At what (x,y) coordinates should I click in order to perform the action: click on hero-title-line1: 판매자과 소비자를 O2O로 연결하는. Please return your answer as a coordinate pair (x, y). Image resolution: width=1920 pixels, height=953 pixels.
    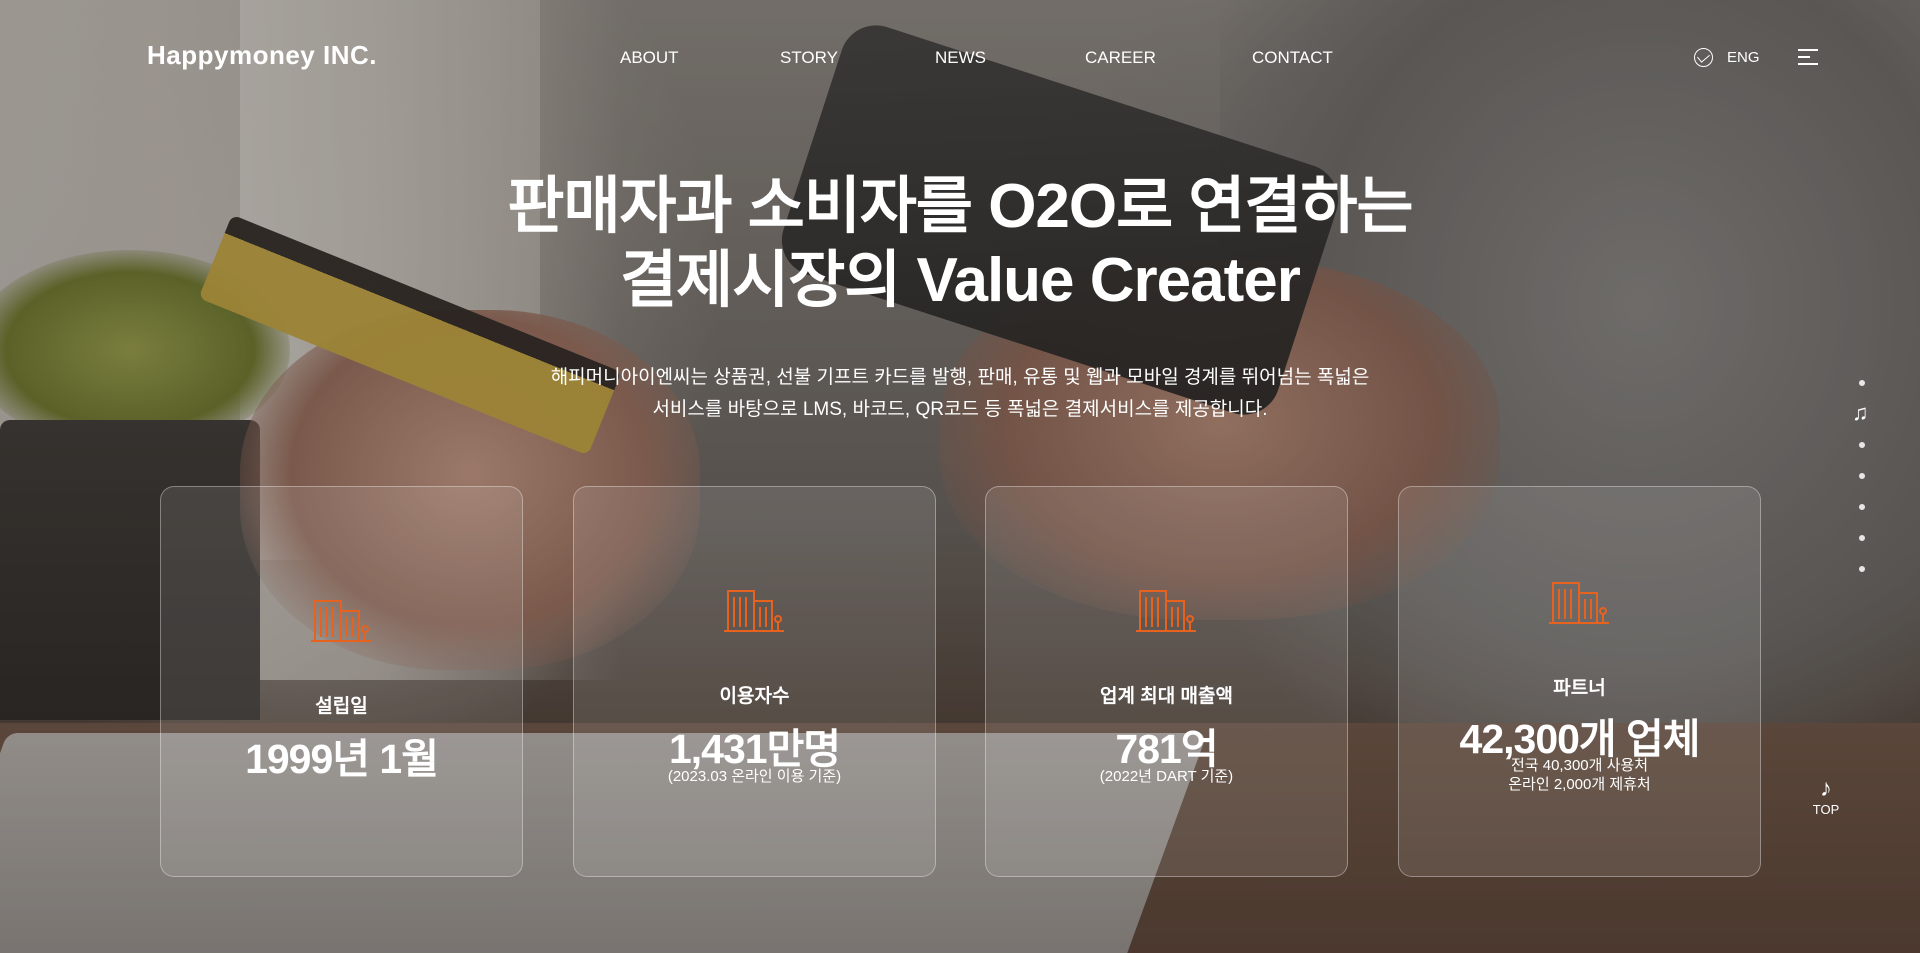
    Looking at the image, I should click on (960, 206).